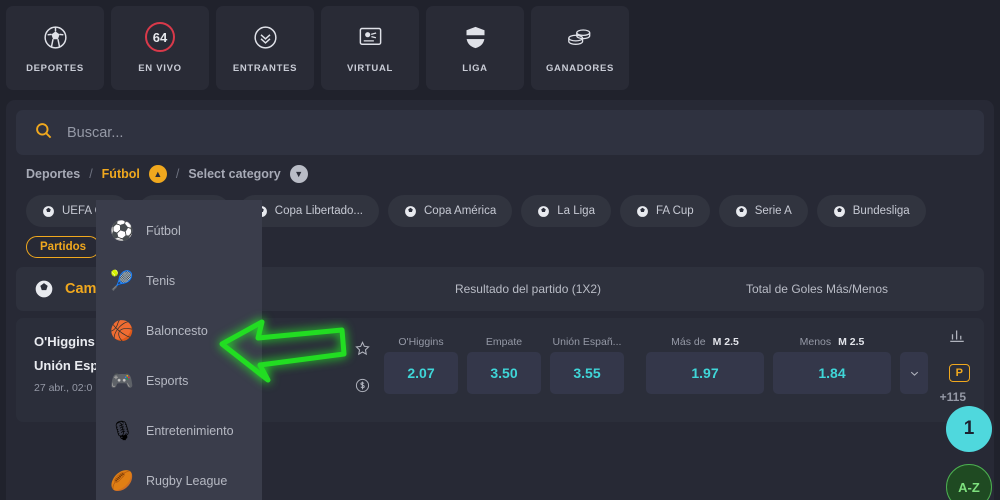 The width and height of the screenshot is (1000, 500). I want to click on nav-label: VIRTUAL, so click(370, 68).